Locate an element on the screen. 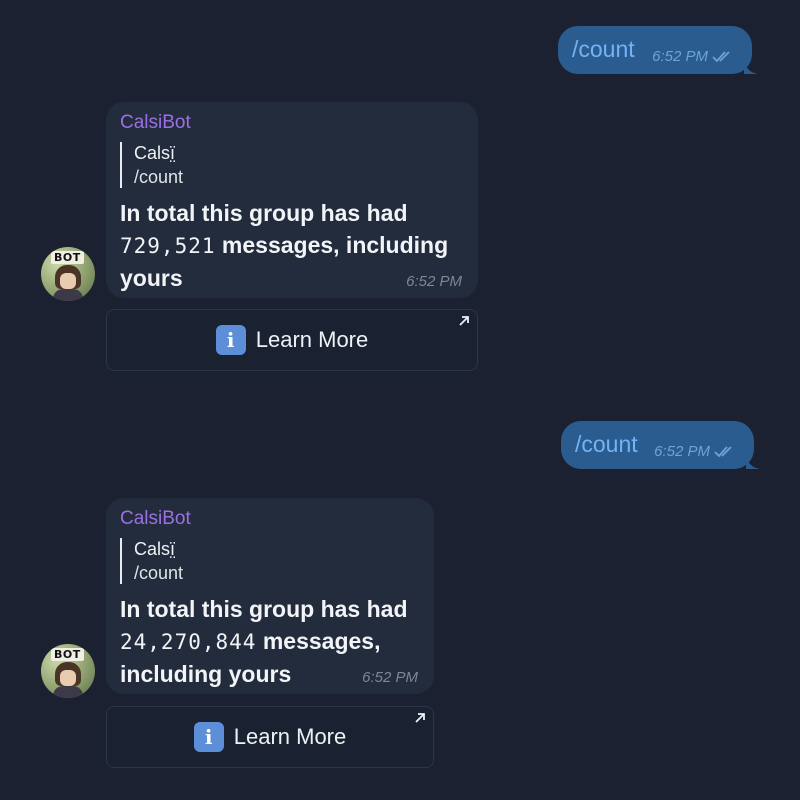 This screenshot has width=800, height=800. message-text-suffix: messages, including is located at coordinates (332, 245).